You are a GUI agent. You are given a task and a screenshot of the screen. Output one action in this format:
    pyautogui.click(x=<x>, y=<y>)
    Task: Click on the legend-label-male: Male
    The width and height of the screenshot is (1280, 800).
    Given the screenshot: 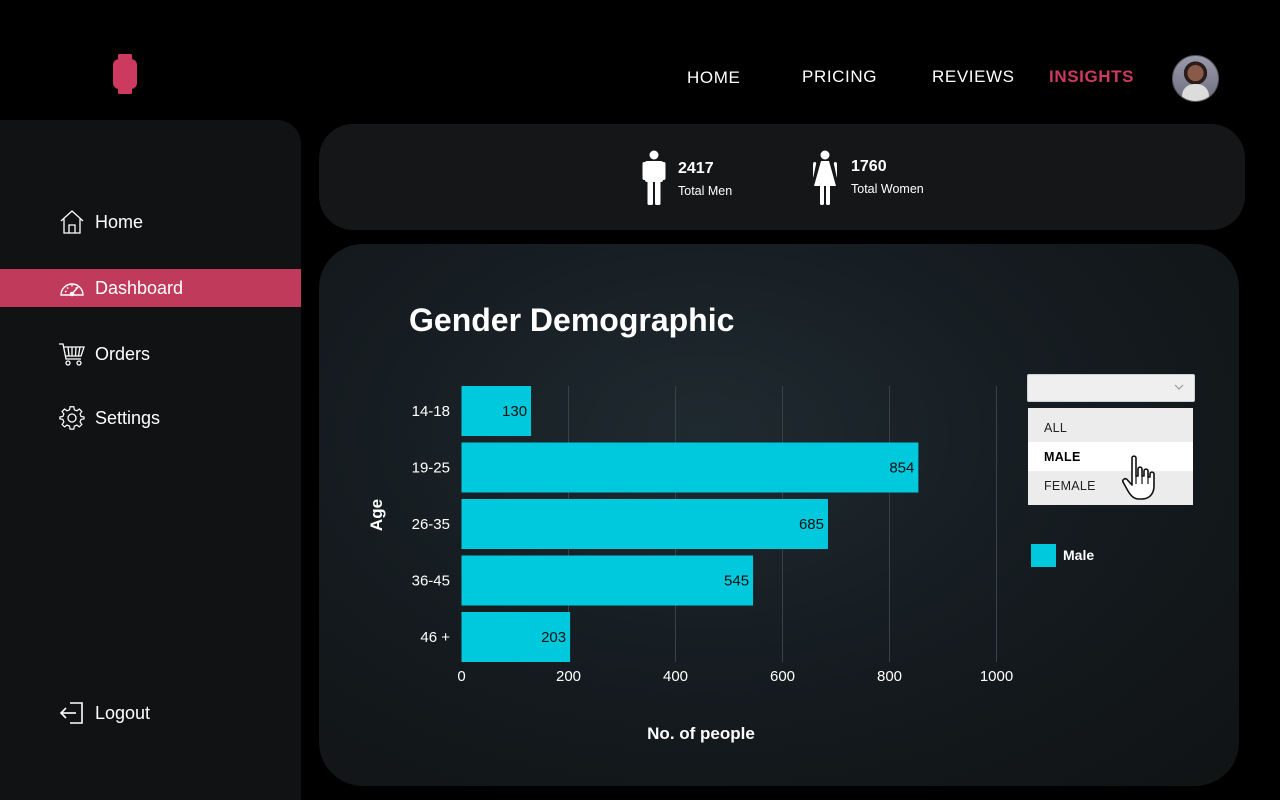 What is the action you would take?
    pyautogui.click(x=1079, y=555)
    